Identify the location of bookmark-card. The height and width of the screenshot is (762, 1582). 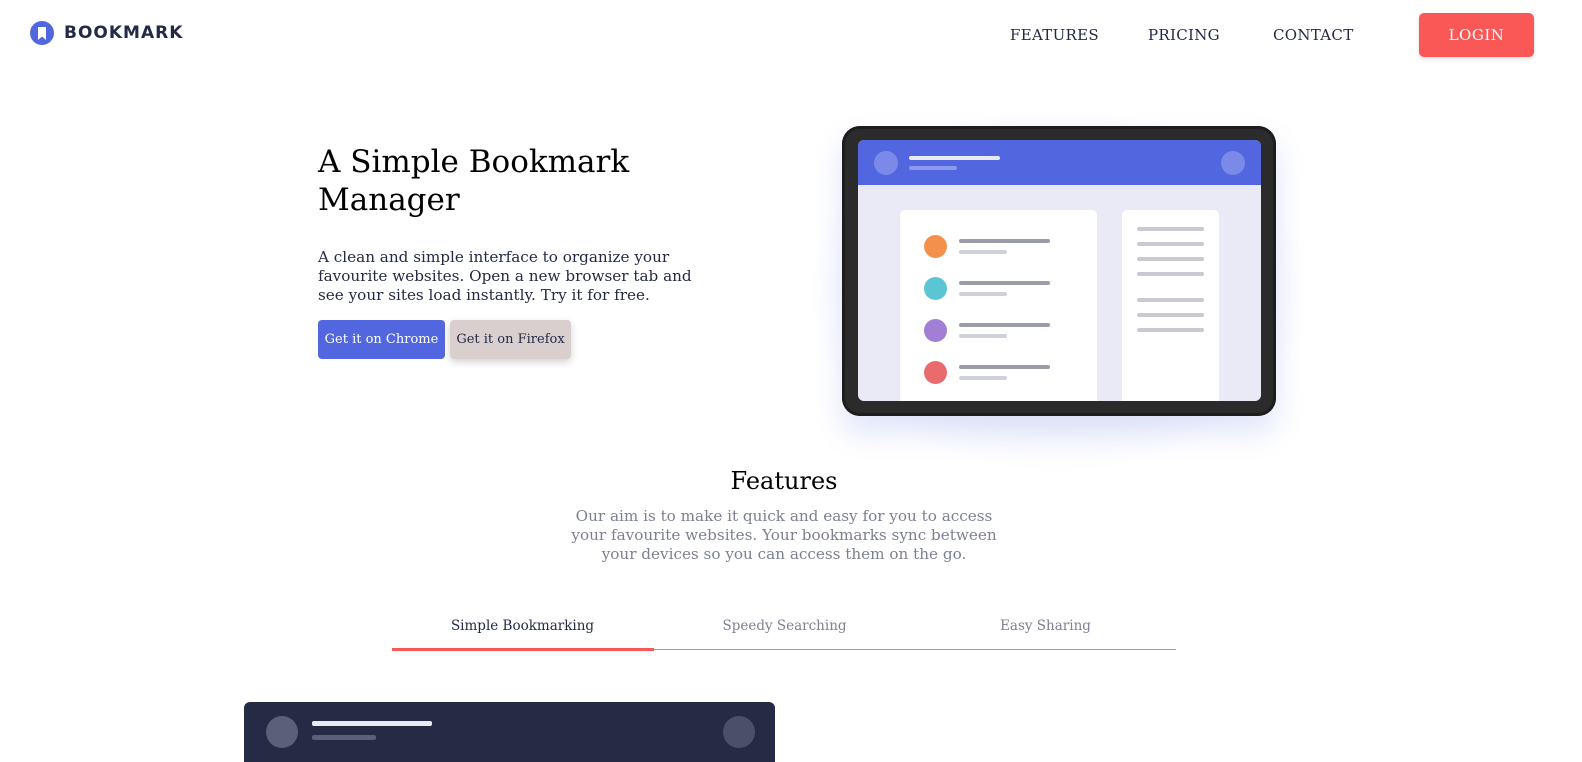
(998, 305).